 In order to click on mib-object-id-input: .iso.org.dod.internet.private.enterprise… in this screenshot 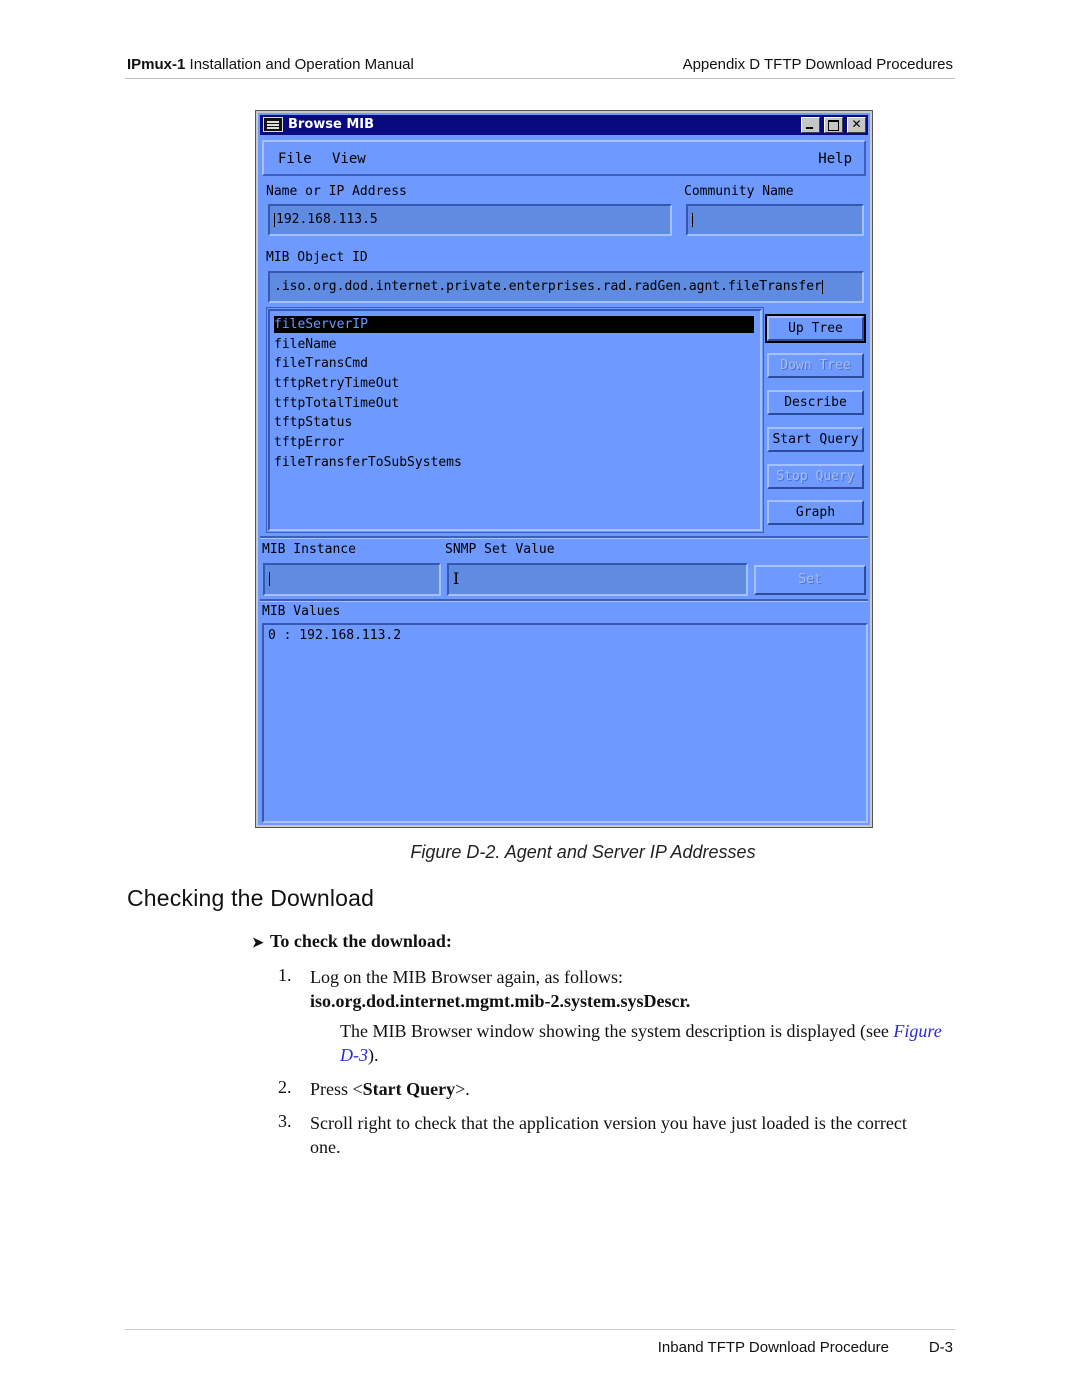, I will do `click(566, 287)`.